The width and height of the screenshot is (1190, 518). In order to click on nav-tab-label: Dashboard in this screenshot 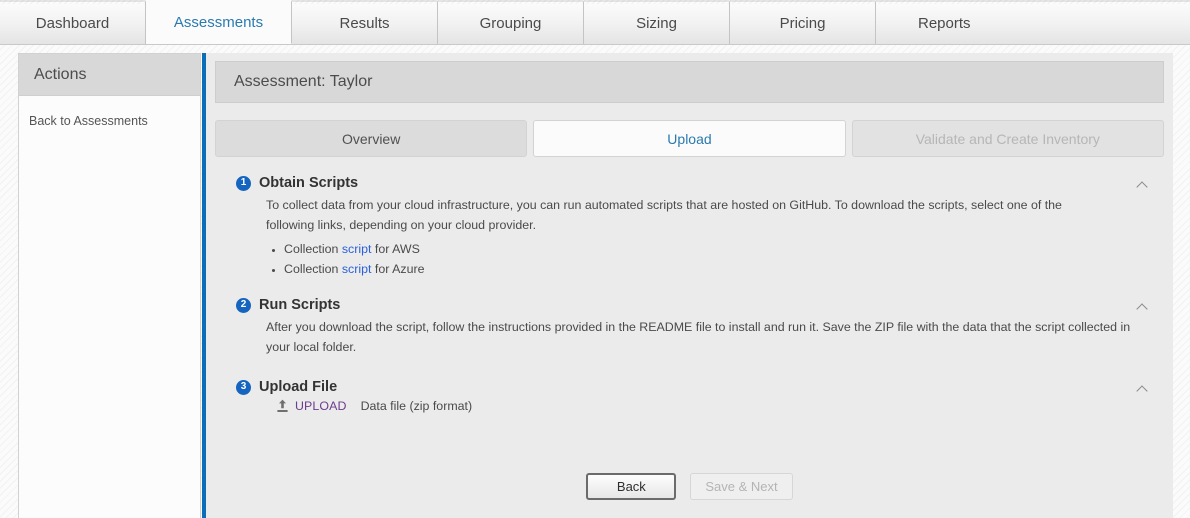, I will do `click(72, 23)`.